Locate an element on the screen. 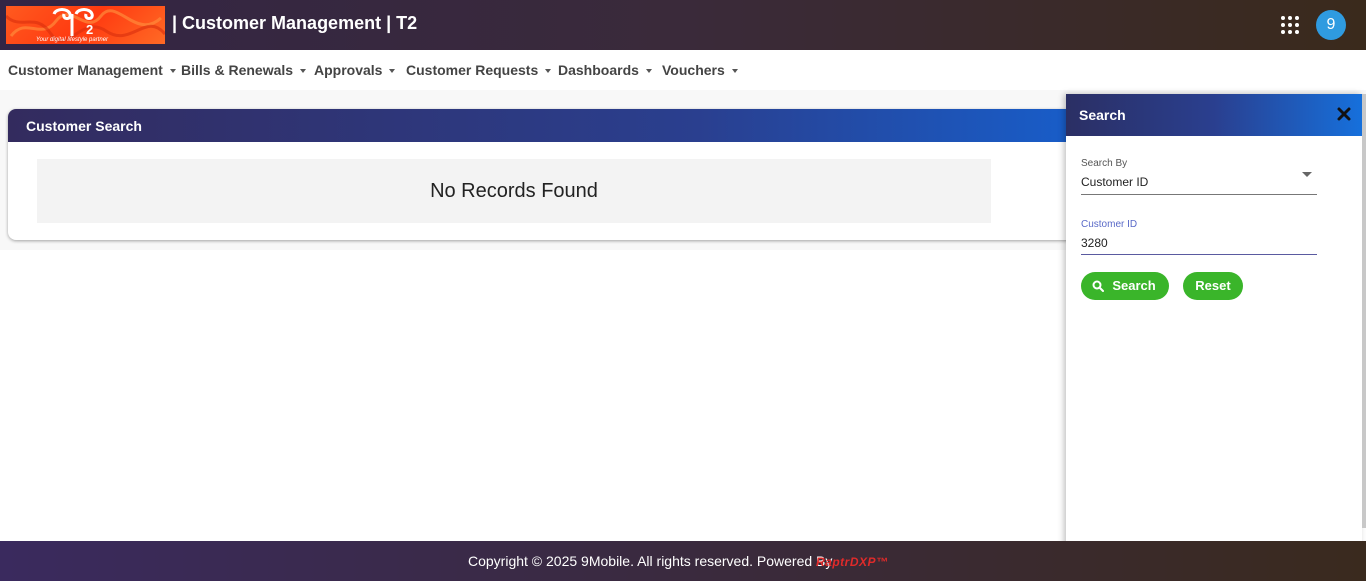 The height and width of the screenshot is (581, 1366). user-avatar: 9 is located at coordinates (1331, 25).